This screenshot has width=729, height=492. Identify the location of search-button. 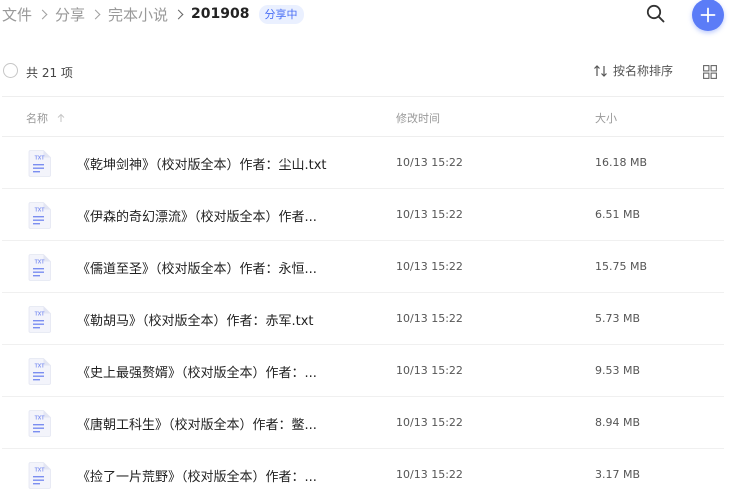
(656, 14).